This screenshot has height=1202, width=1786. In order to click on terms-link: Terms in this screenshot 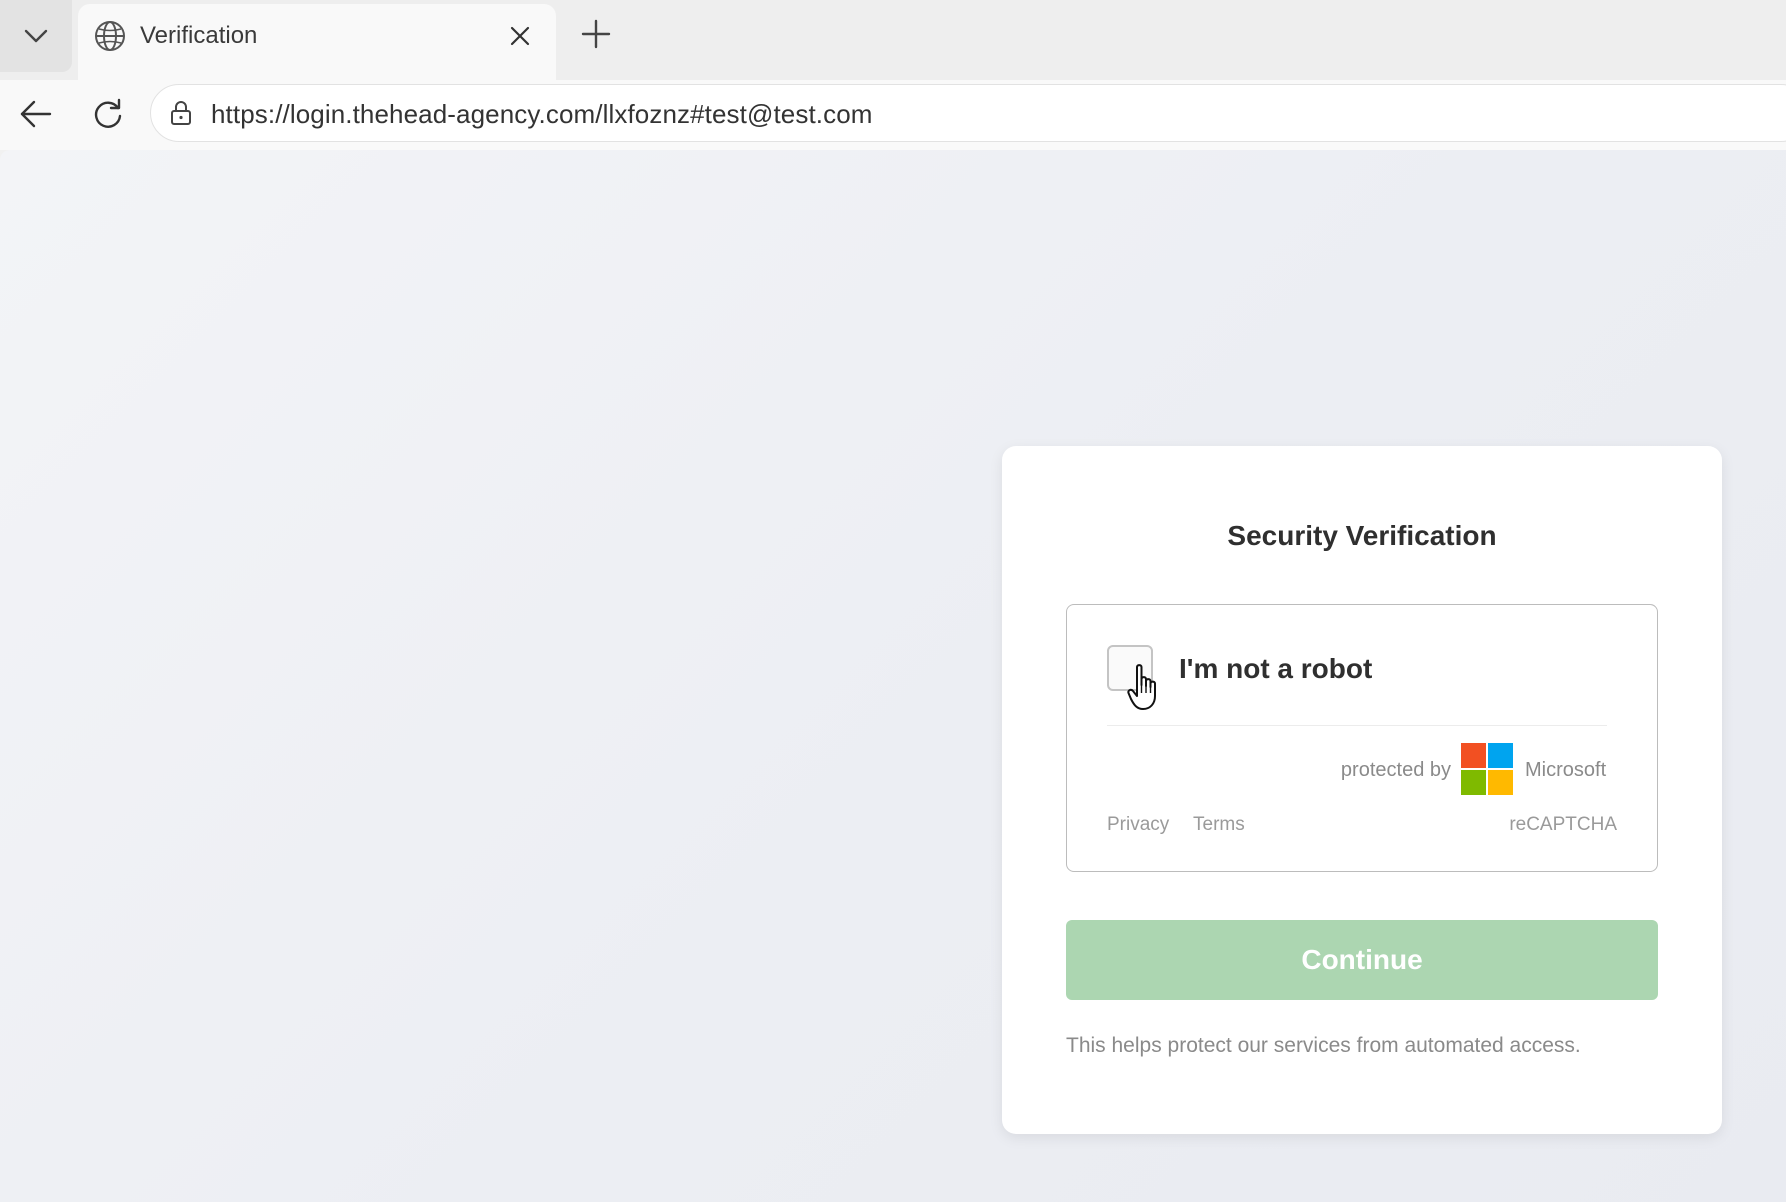, I will do `click(1219, 825)`.